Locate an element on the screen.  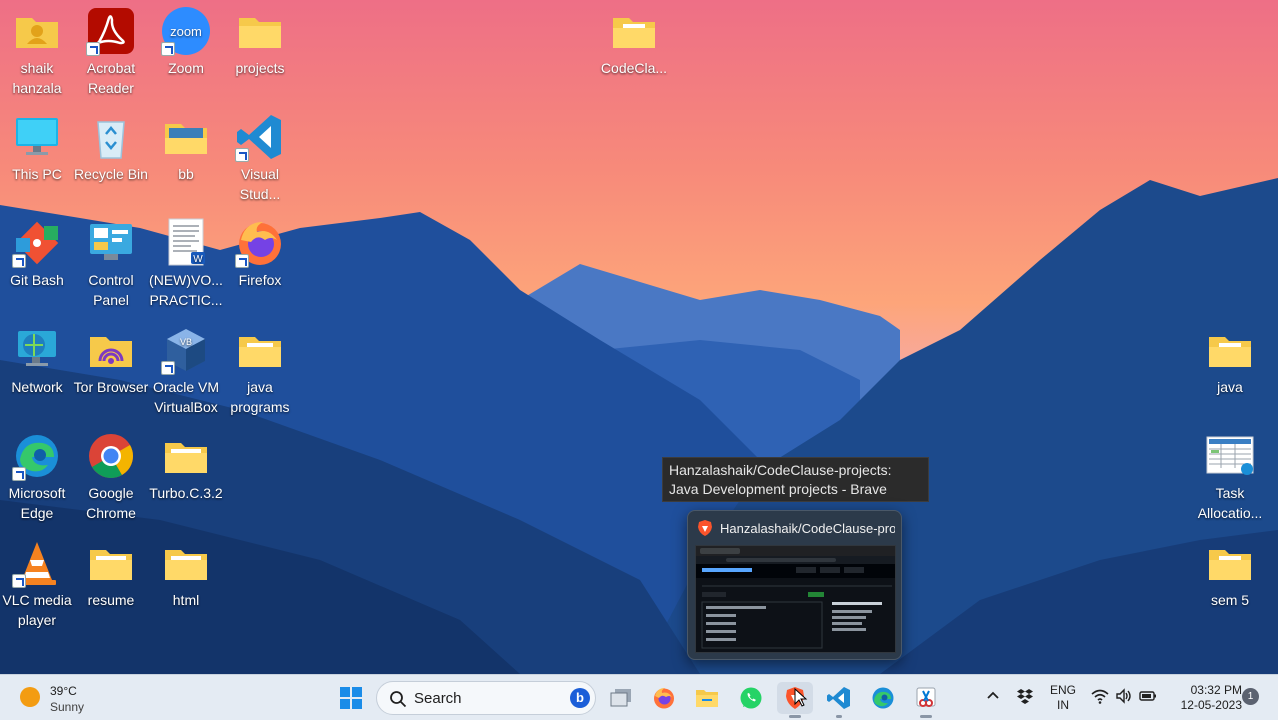
desktop-icon-html: html is located at coordinates (186, 574).